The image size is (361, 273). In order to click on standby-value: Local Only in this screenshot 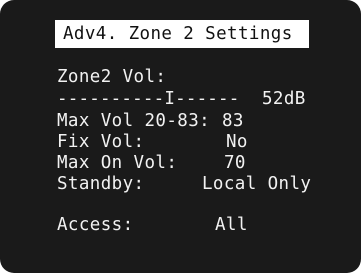, I will do `click(256, 184)`.